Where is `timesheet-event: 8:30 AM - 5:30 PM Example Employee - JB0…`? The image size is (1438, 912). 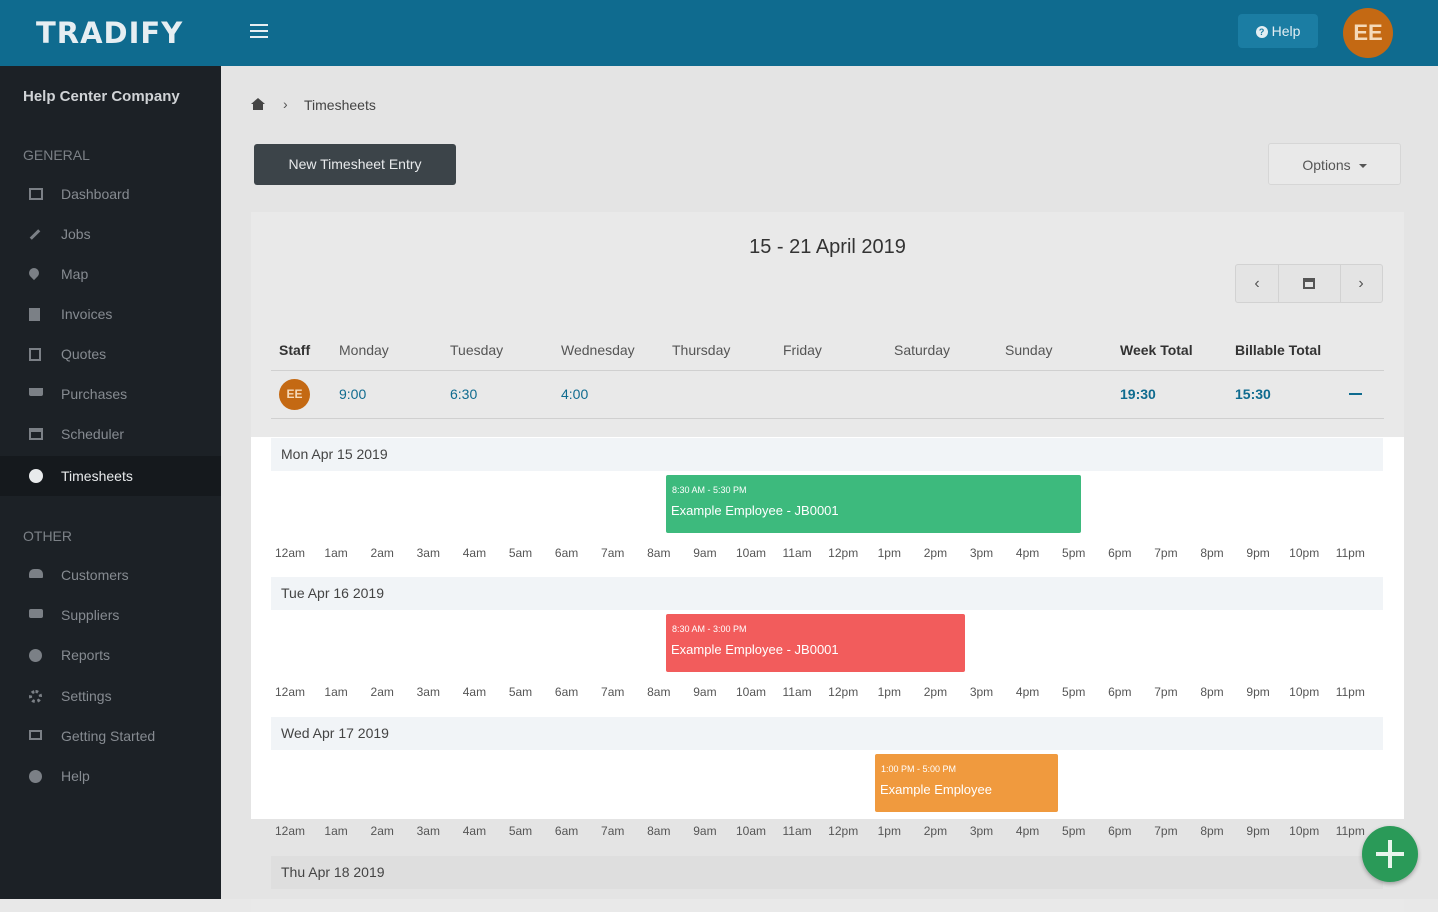
timesheet-event: 8:30 AM - 5:30 PM Example Employee - JB0… is located at coordinates (873, 504).